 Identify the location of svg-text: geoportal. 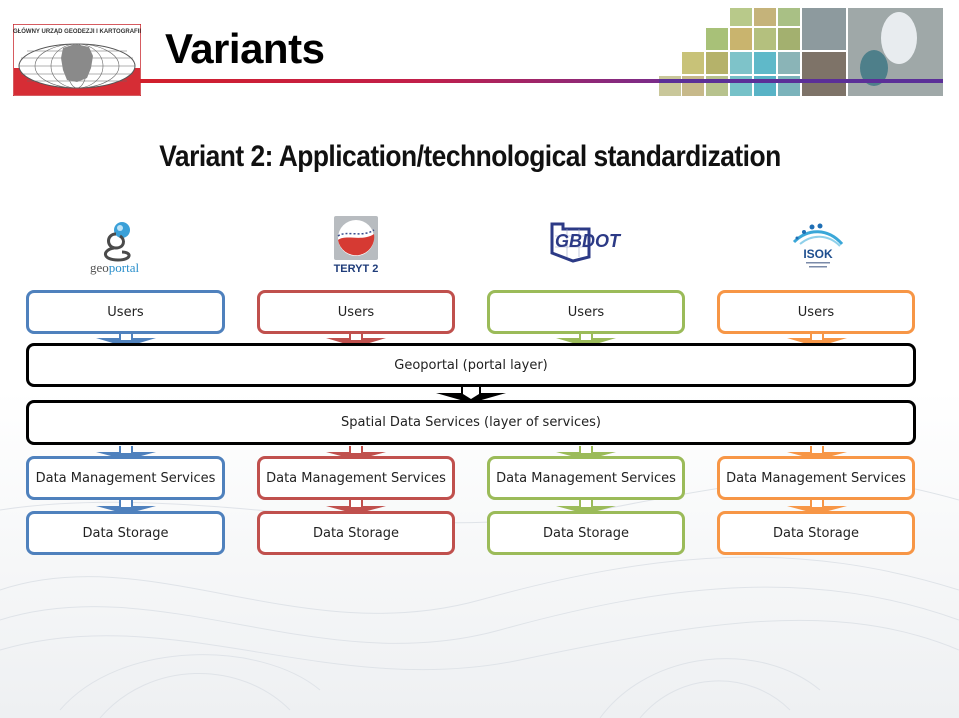
(114, 267).